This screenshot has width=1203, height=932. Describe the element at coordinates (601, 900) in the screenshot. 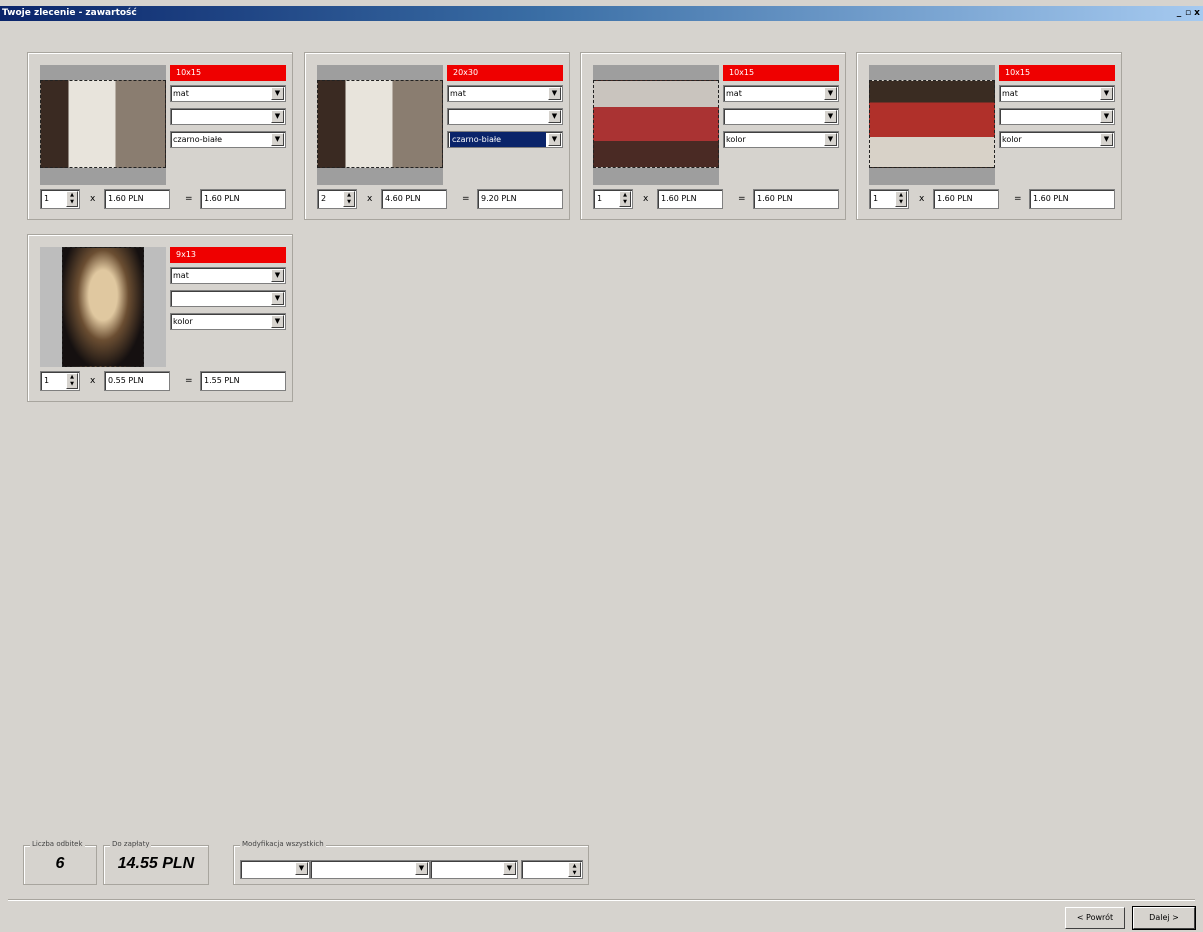

I see `footer-divider` at that location.